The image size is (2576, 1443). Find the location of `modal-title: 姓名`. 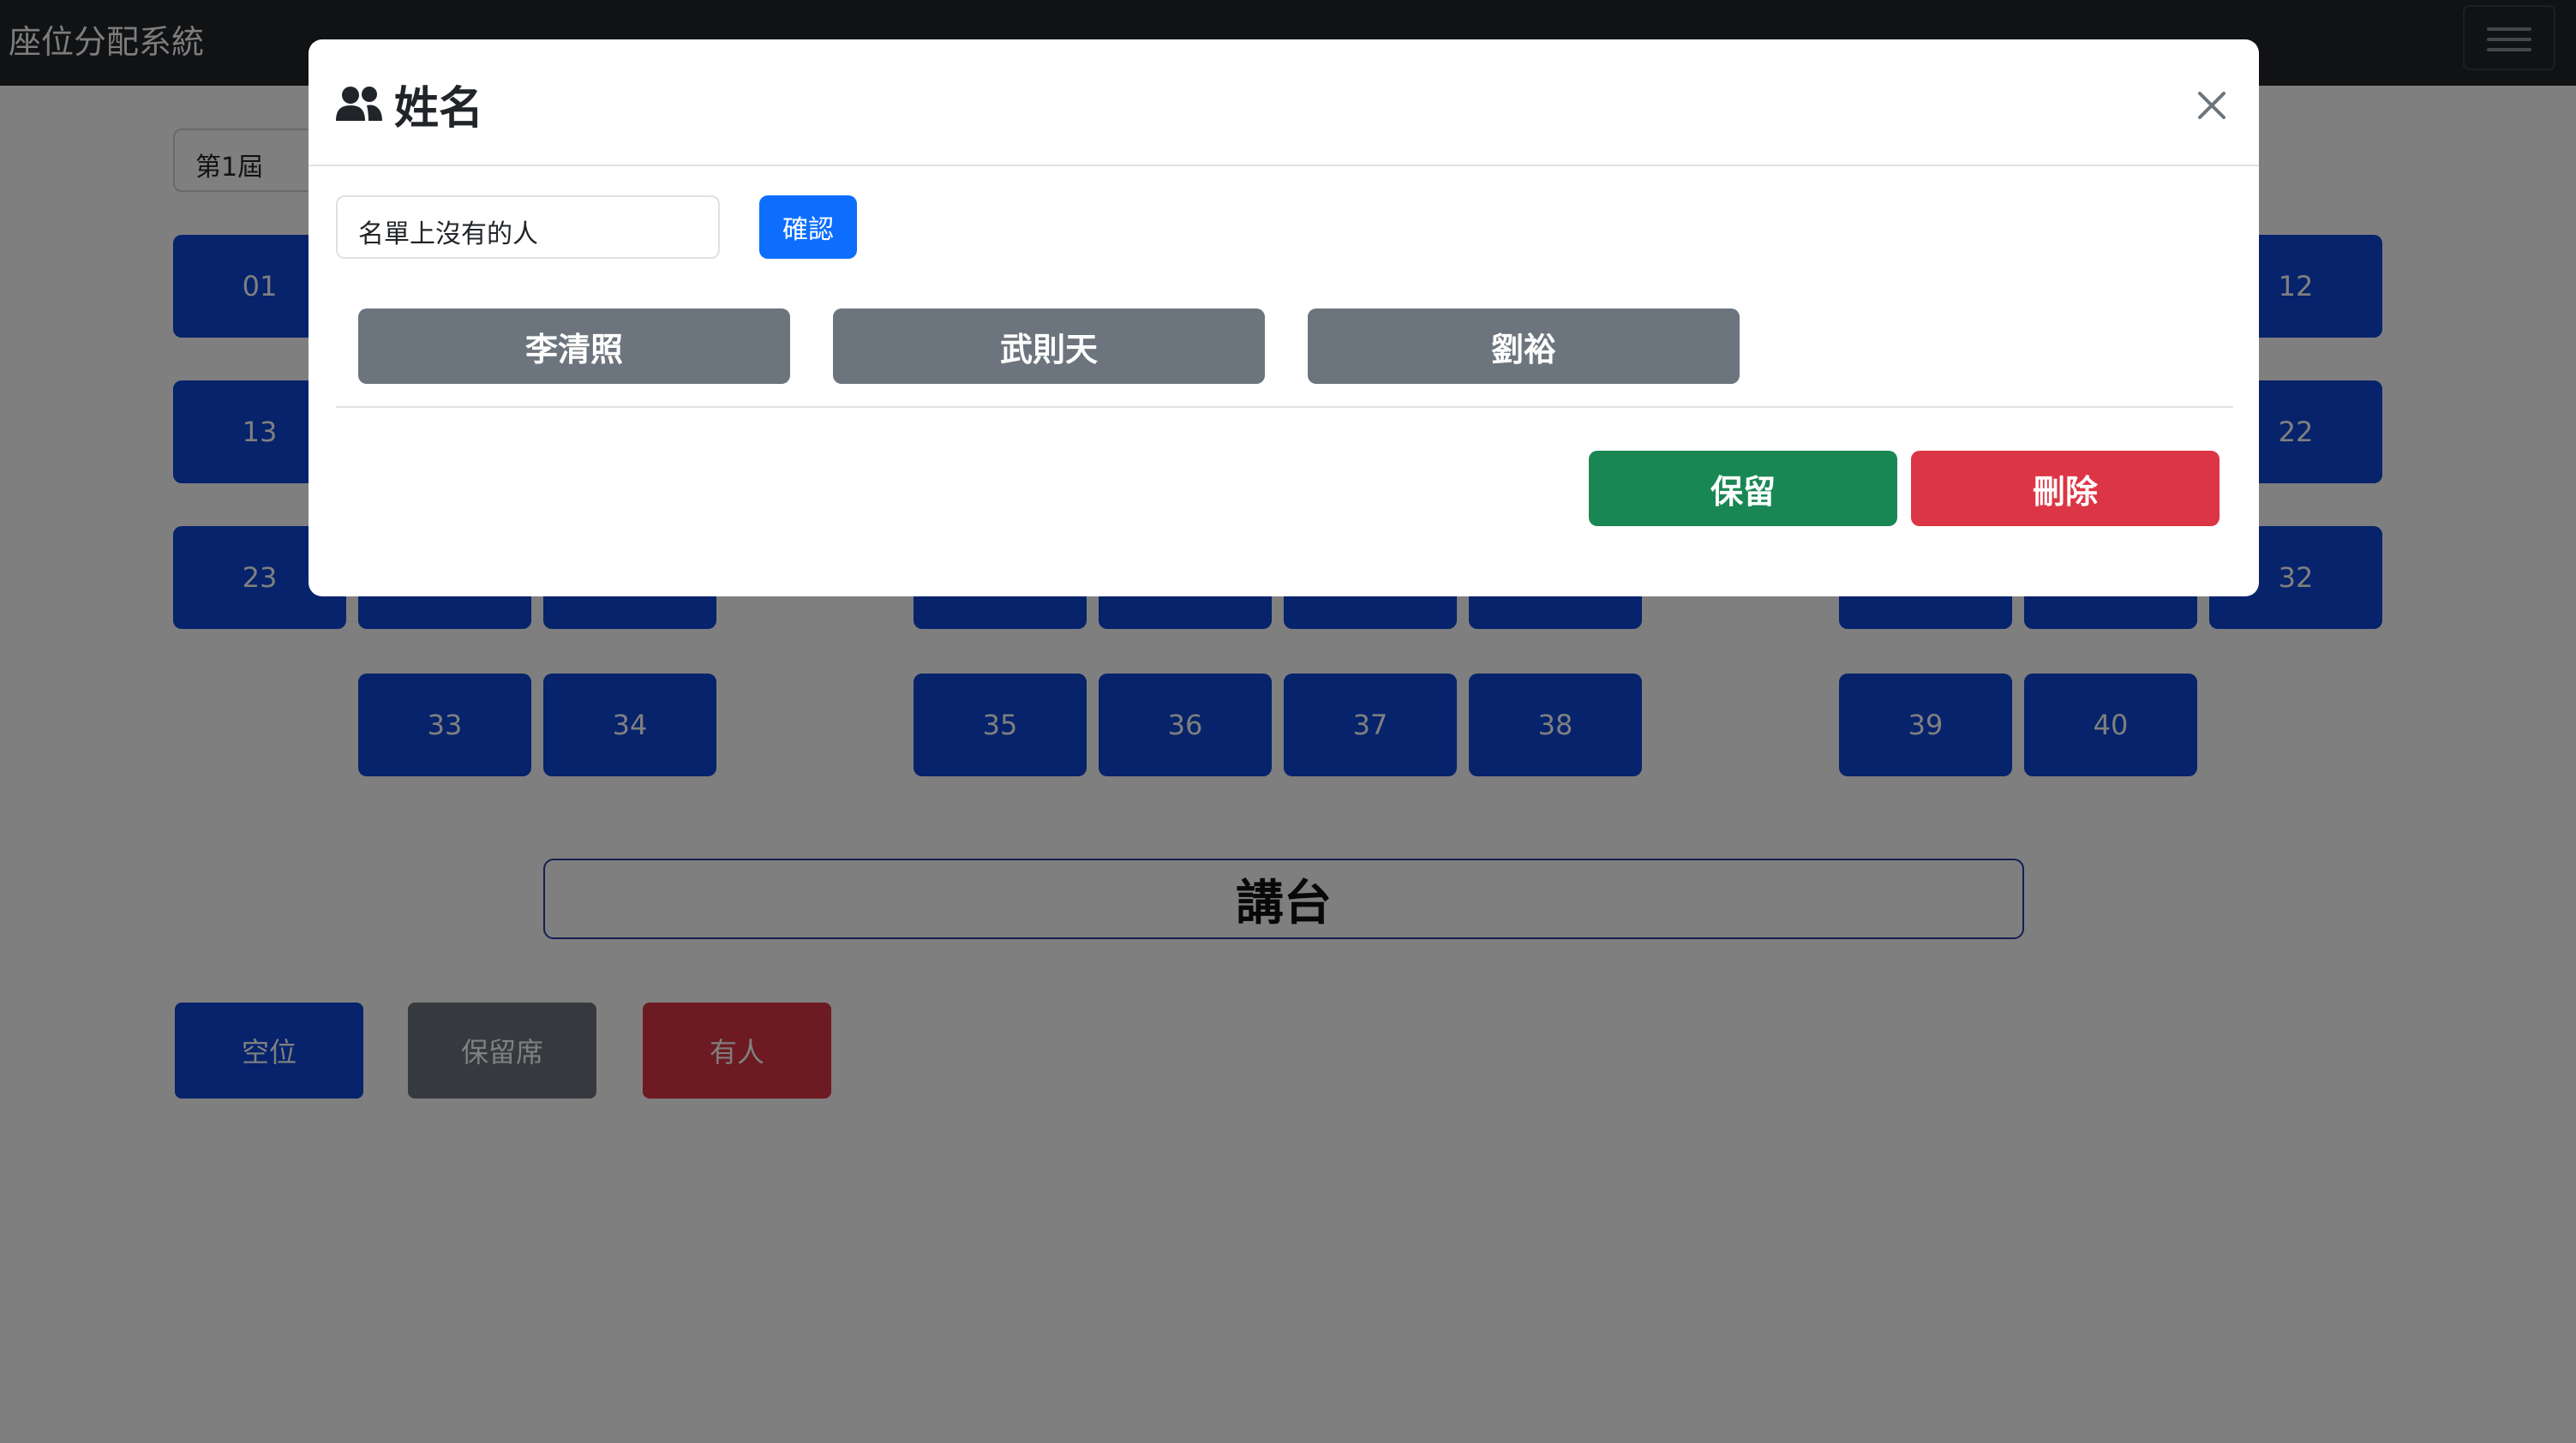

modal-title: 姓名 is located at coordinates (409, 104).